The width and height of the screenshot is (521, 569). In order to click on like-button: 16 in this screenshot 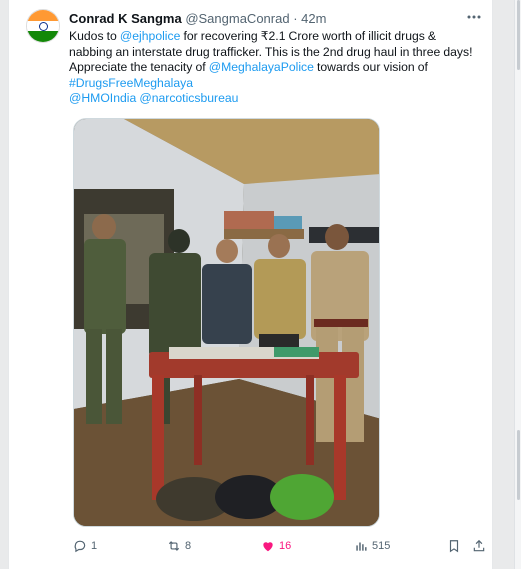, I will do `click(276, 546)`.